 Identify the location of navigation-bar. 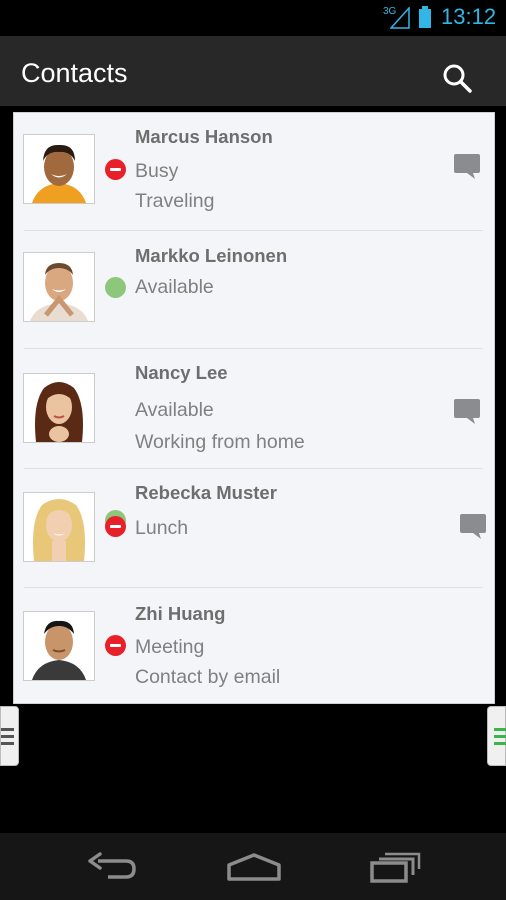
(253, 866).